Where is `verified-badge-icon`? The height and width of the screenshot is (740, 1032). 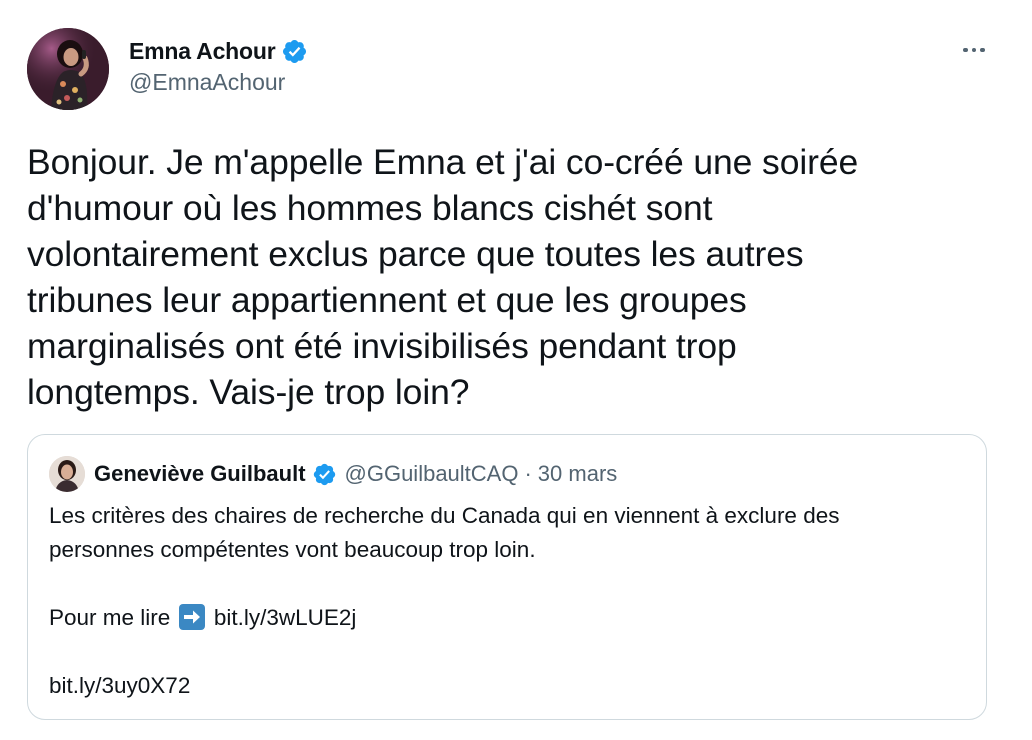
verified-badge-icon is located at coordinates (294, 51).